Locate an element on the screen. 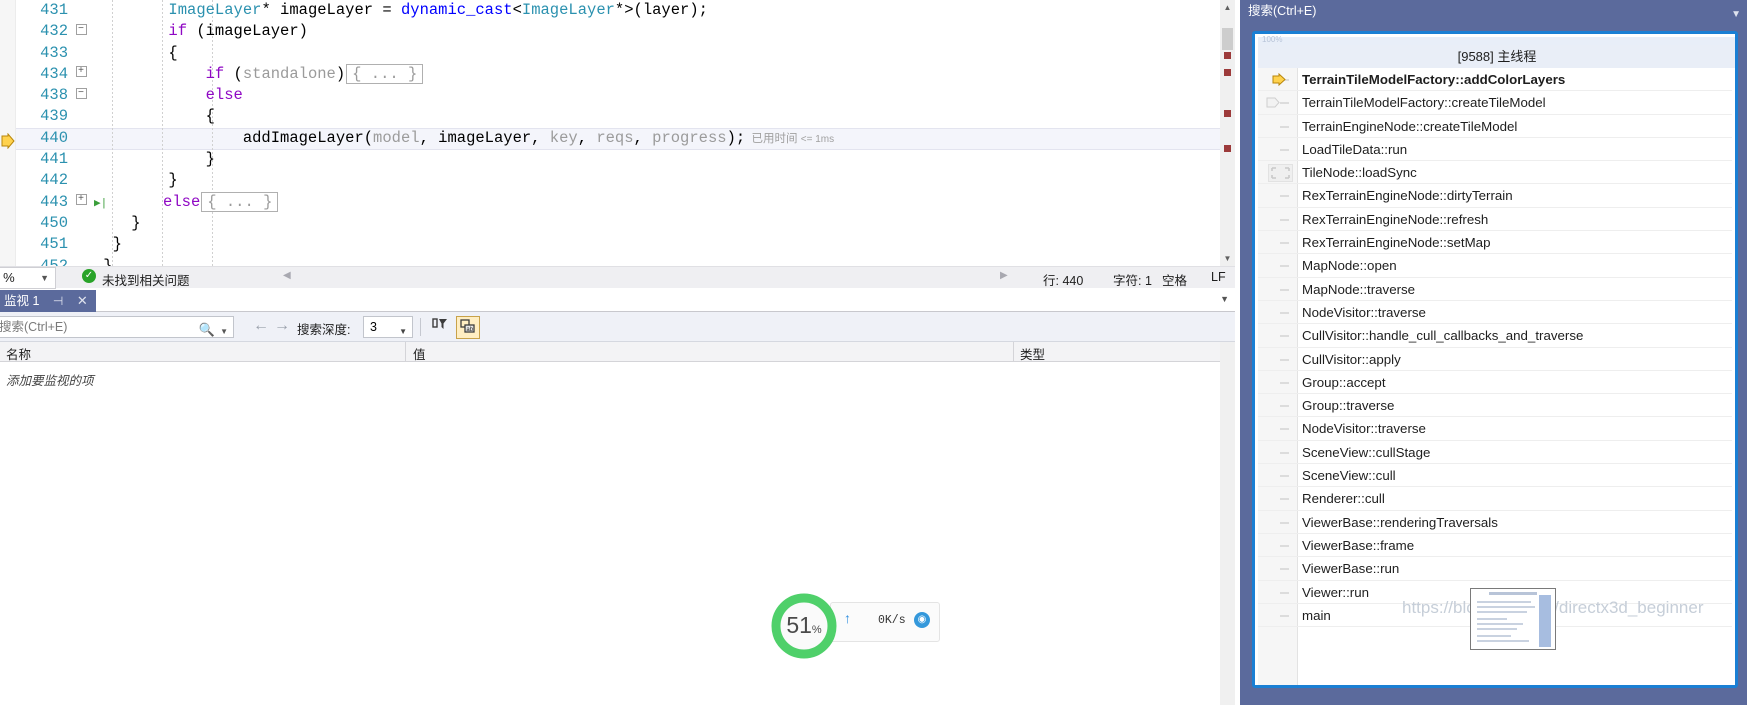 Image resolution: width=1747 pixels, height=705 pixels. frame-label: NodeVisitor::traverse is located at coordinates (1364, 312).